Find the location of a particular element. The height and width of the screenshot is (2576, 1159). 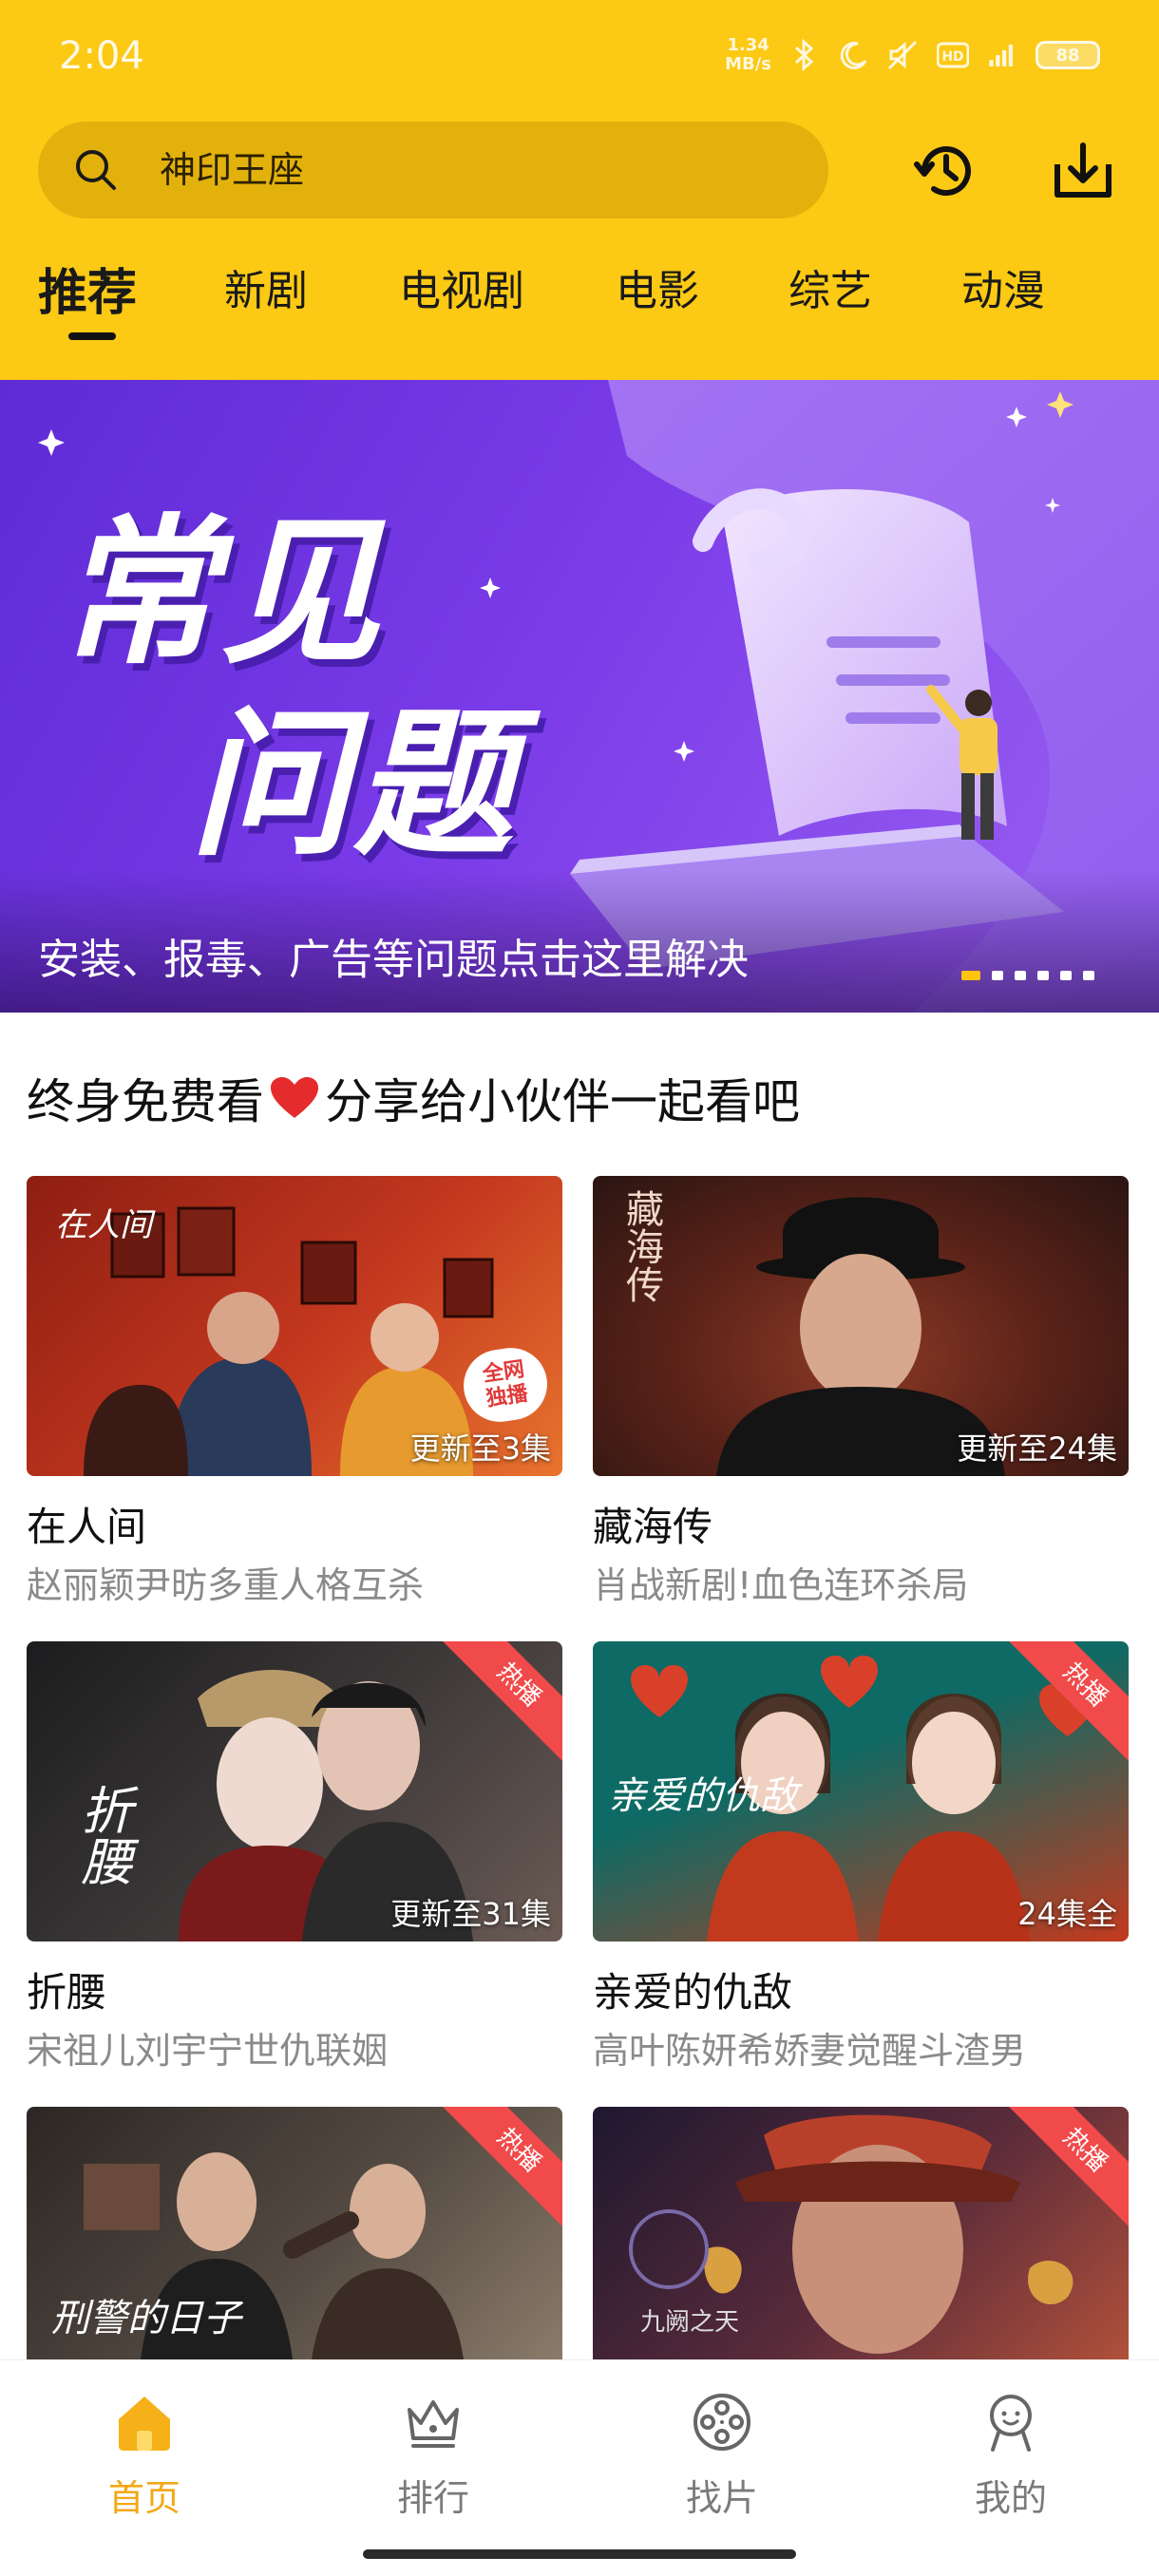

nav-home: 首页 is located at coordinates (144, 2455).